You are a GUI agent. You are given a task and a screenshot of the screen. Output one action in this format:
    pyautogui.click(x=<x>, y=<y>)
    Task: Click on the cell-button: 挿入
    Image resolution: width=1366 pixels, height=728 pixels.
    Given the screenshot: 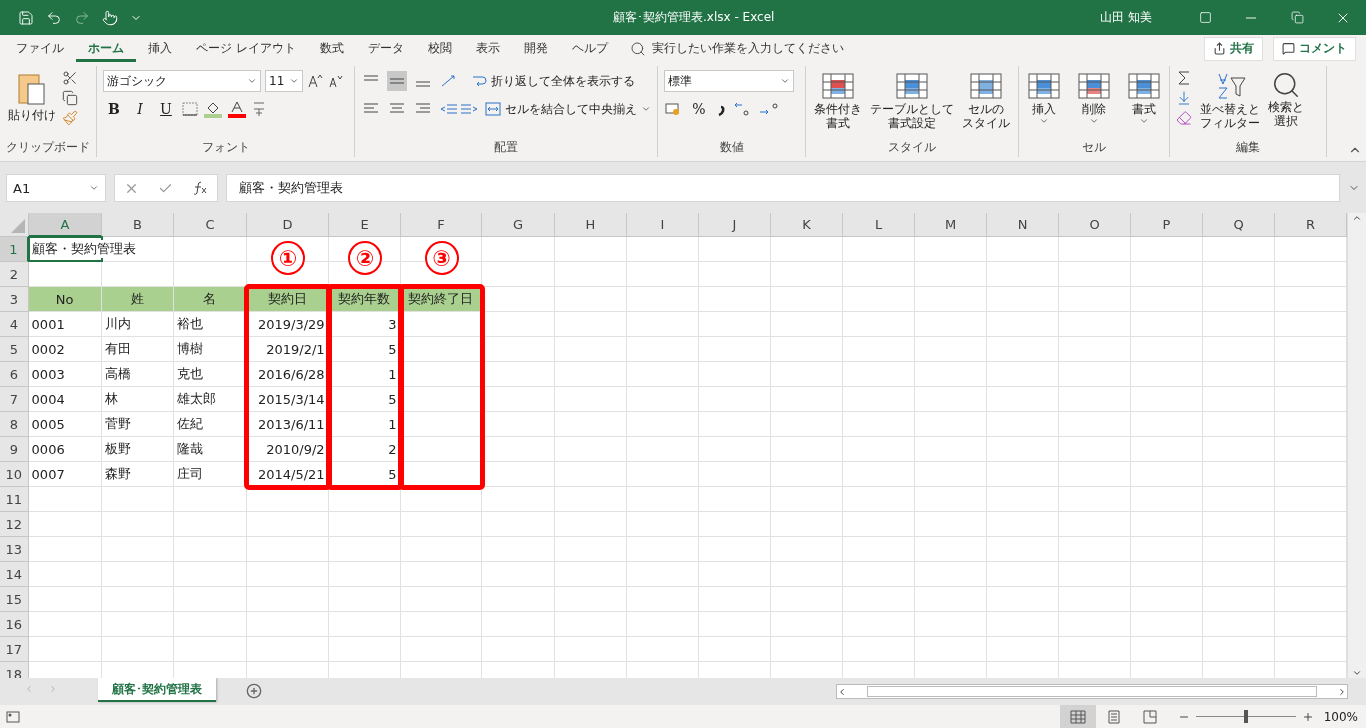 What is the action you would take?
    pyautogui.click(x=1044, y=98)
    